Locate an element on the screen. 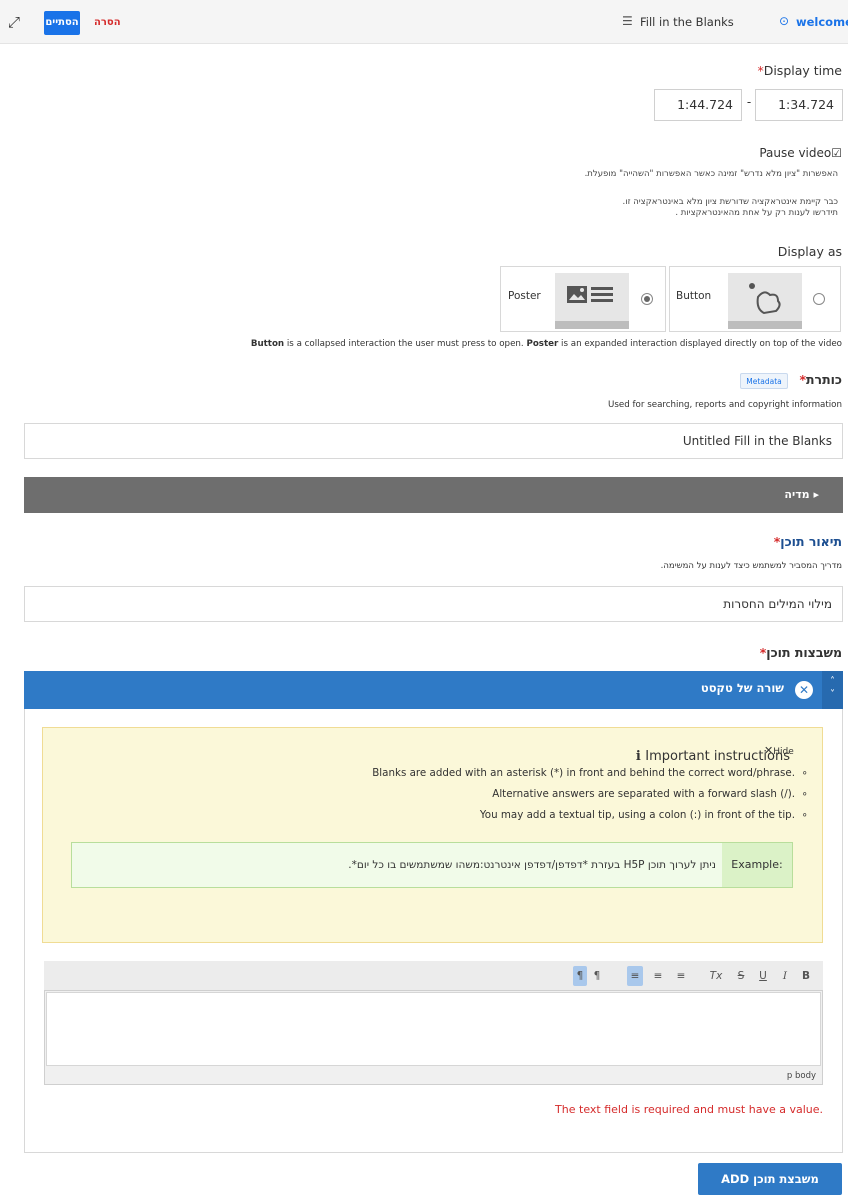 The image size is (848, 1199). radio-poster-option is located at coordinates (647, 299).